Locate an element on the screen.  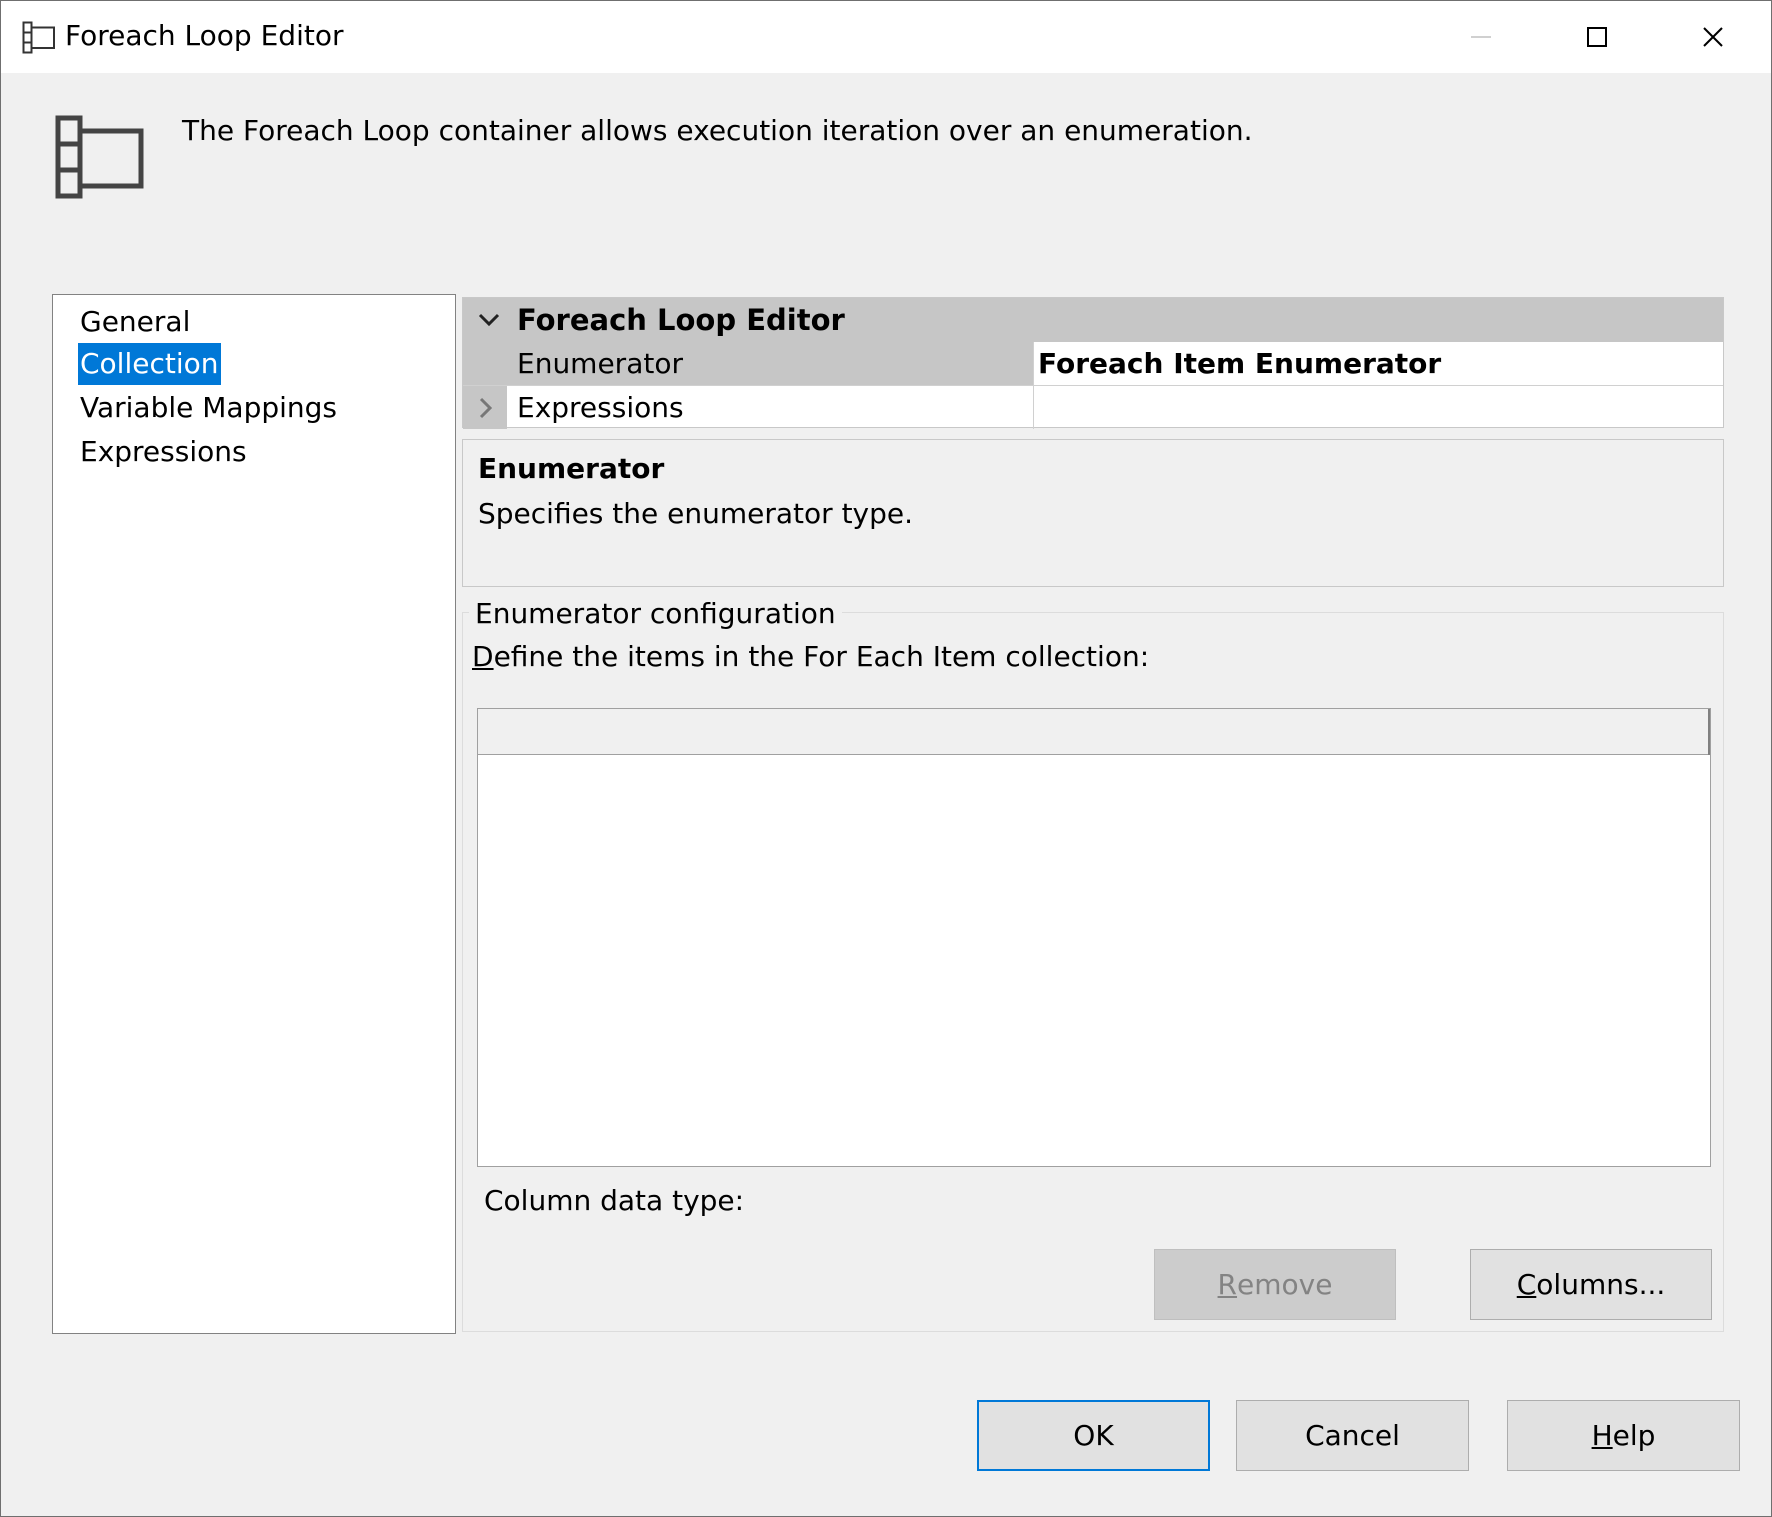
property-row-expressions: Expressions is located at coordinates (1093, 407).